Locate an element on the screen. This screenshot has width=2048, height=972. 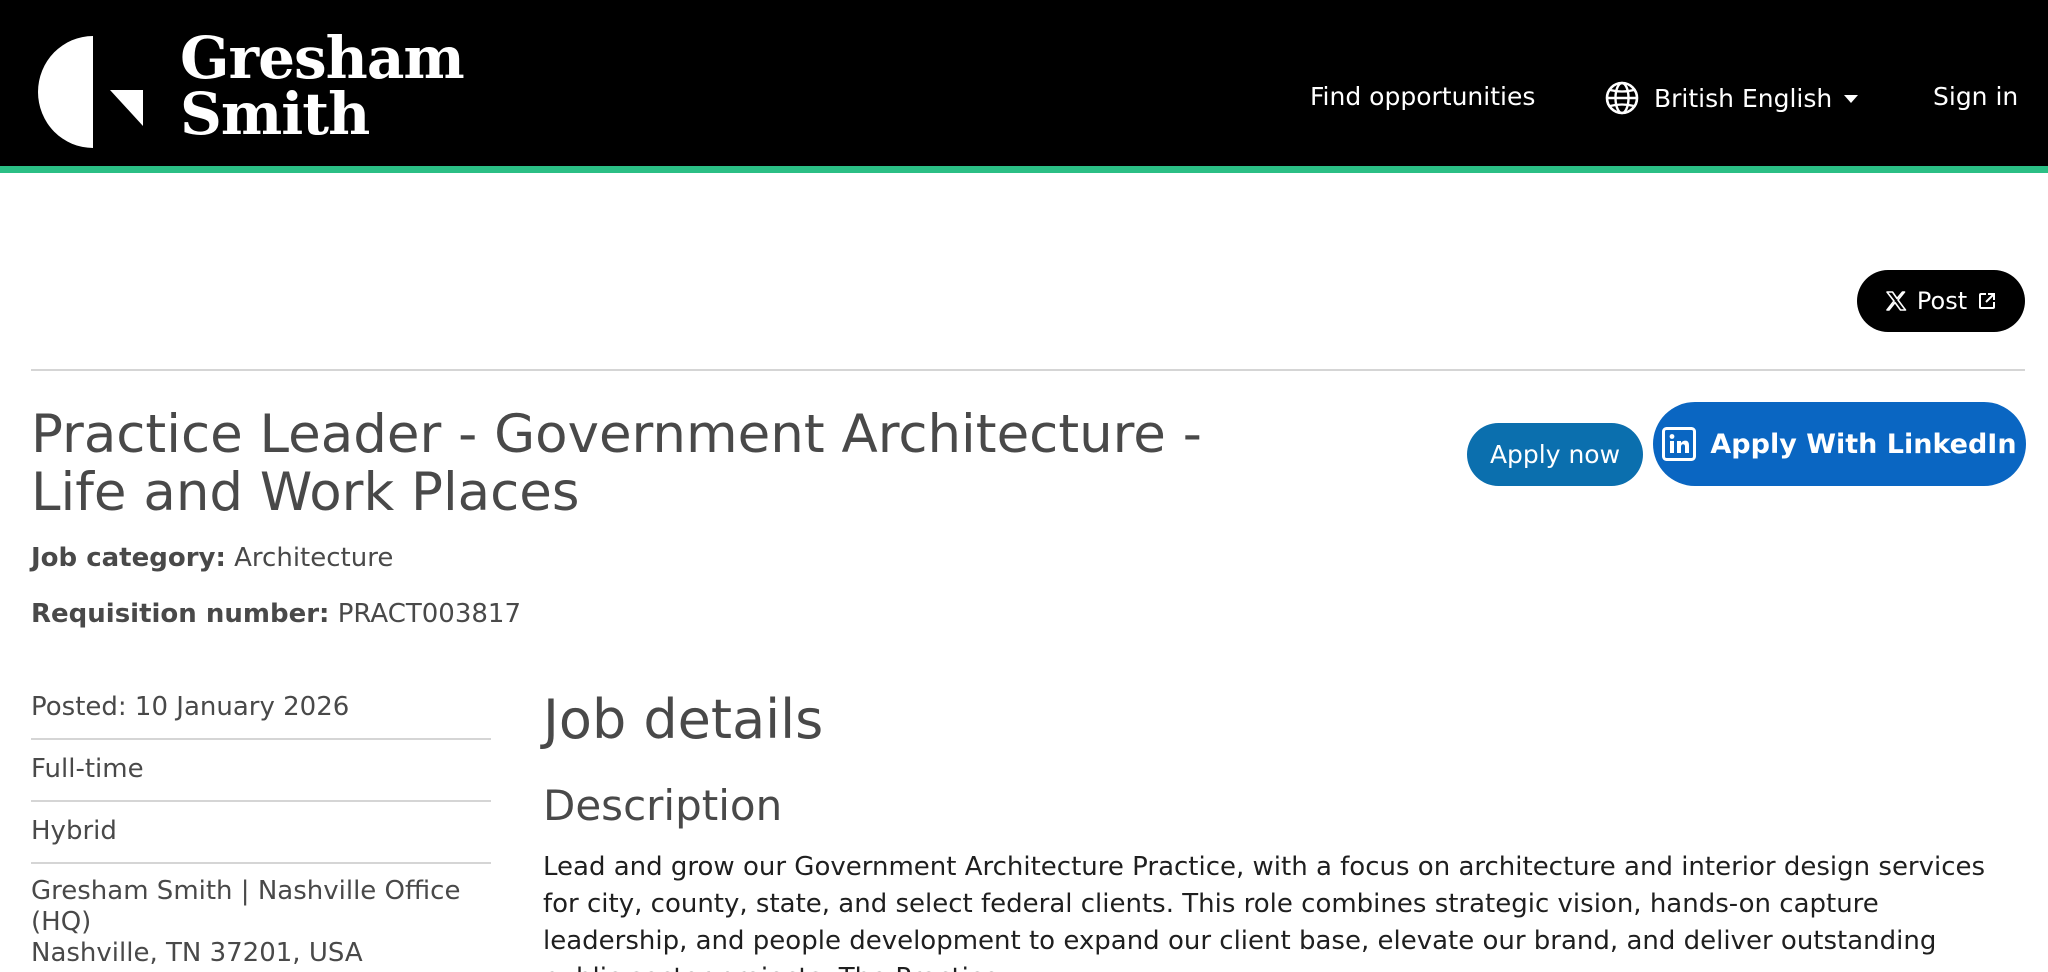
requisition-value: PRACT003817 is located at coordinates (429, 614).